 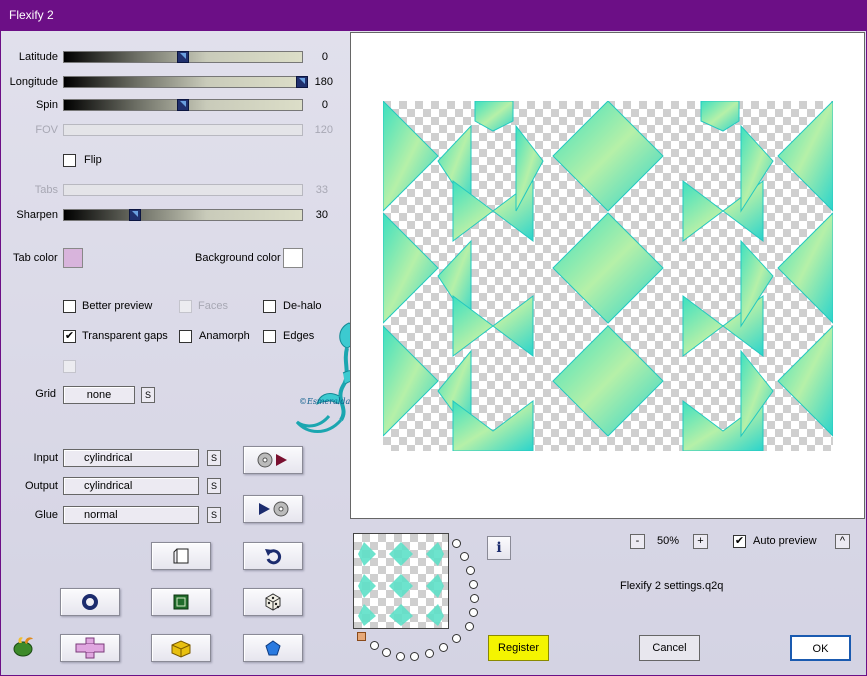 What do you see at coordinates (238, 258) in the screenshot?
I see `background-color-label: Background color` at bounding box center [238, 258].